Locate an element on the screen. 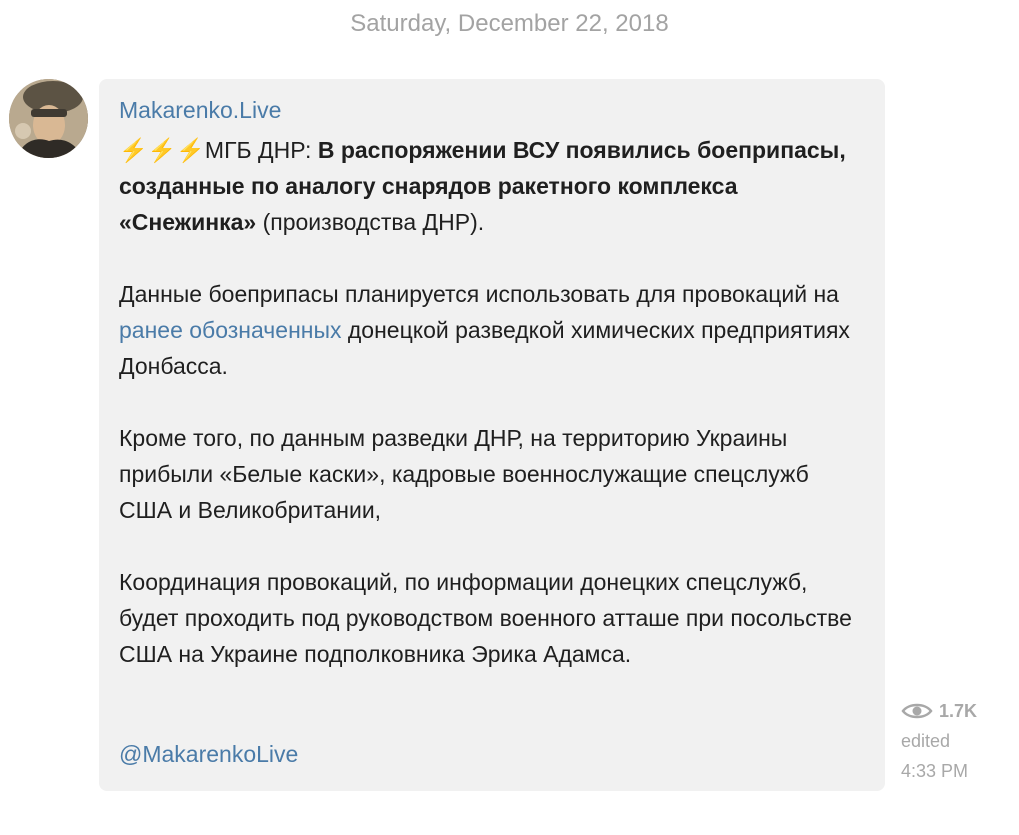 The image size is (1019, 835). message-meta: 1.7K edited 4:33 PM is located at coordinates (939, 741).